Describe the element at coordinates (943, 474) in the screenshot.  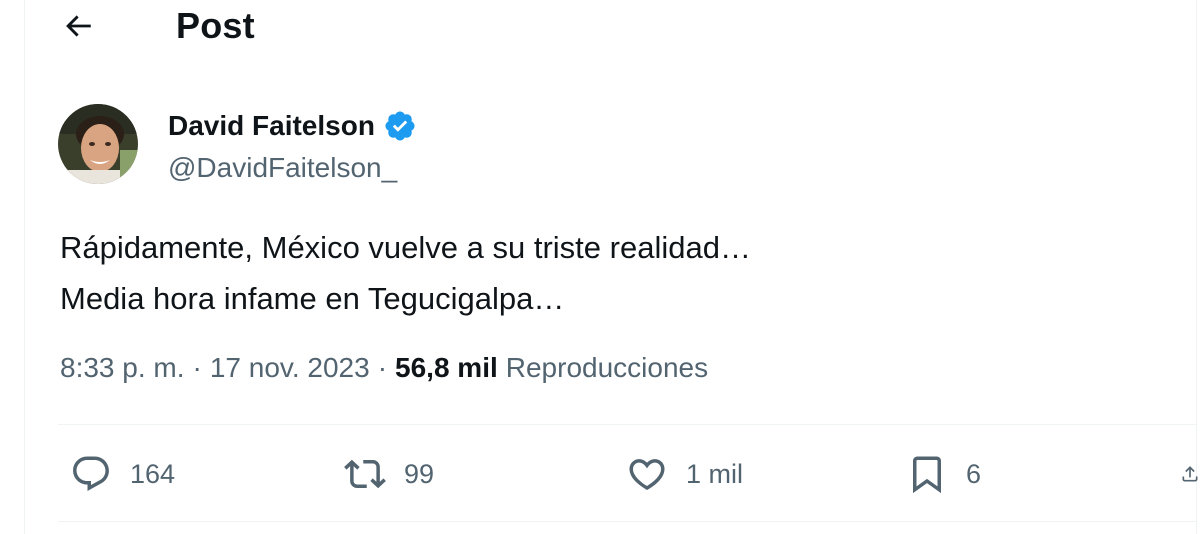
I see `bookmark-button: 6` at that location.